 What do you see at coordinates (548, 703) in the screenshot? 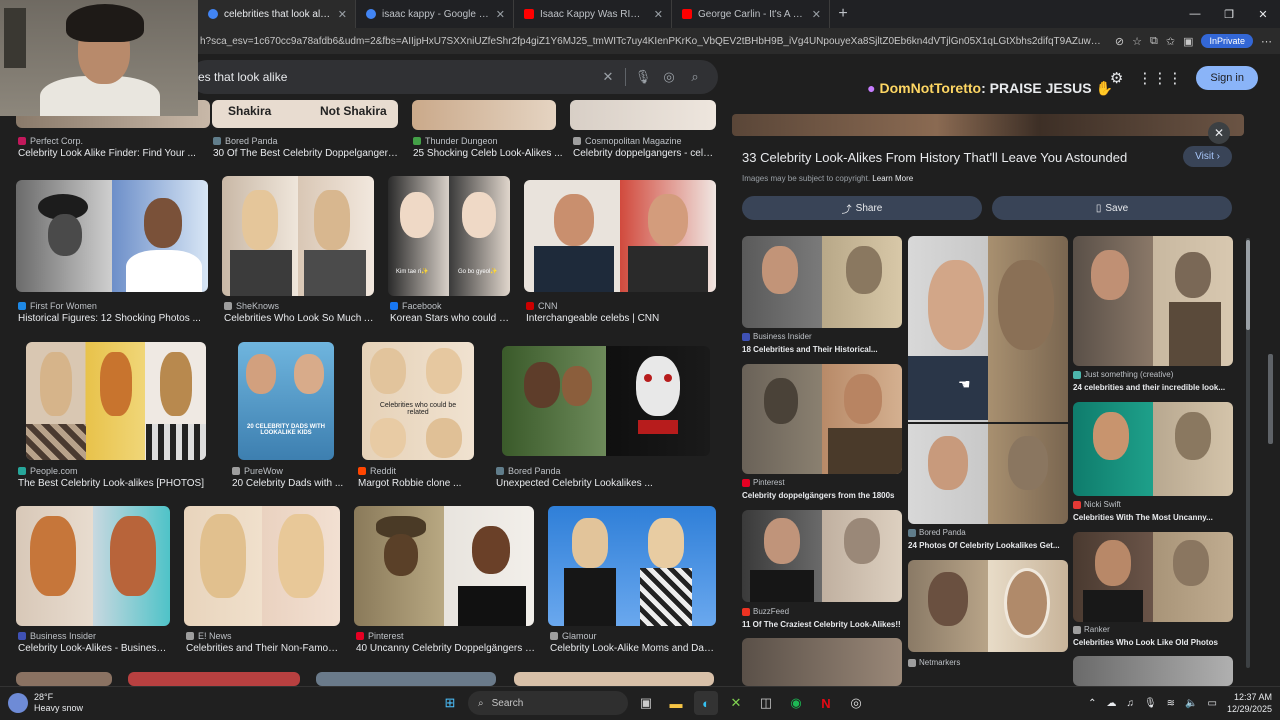
I see `taskbar-search: ⌕ Search` at bounding box center [548, 703].